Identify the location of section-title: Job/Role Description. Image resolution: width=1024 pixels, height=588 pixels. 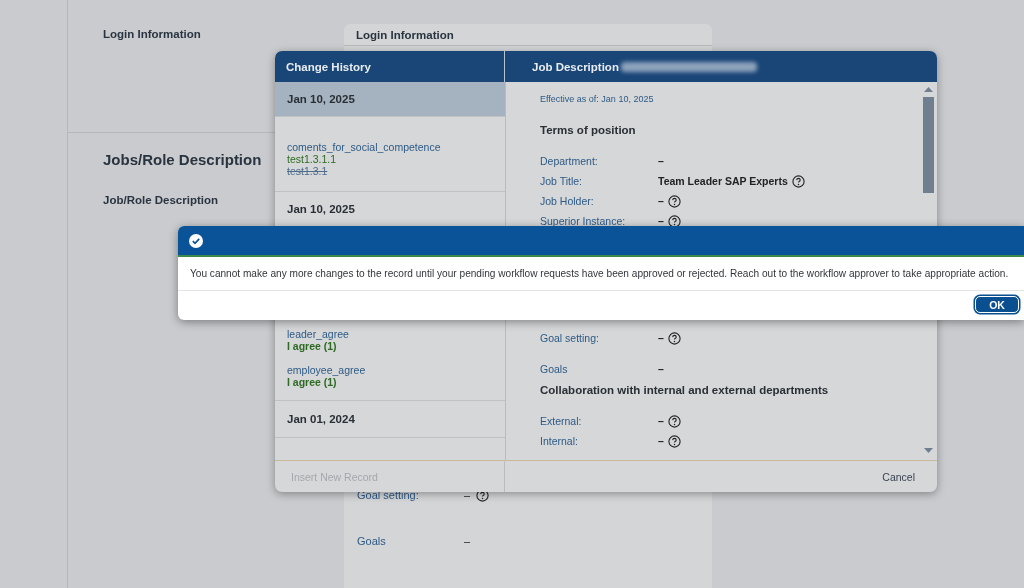
(161, 200).